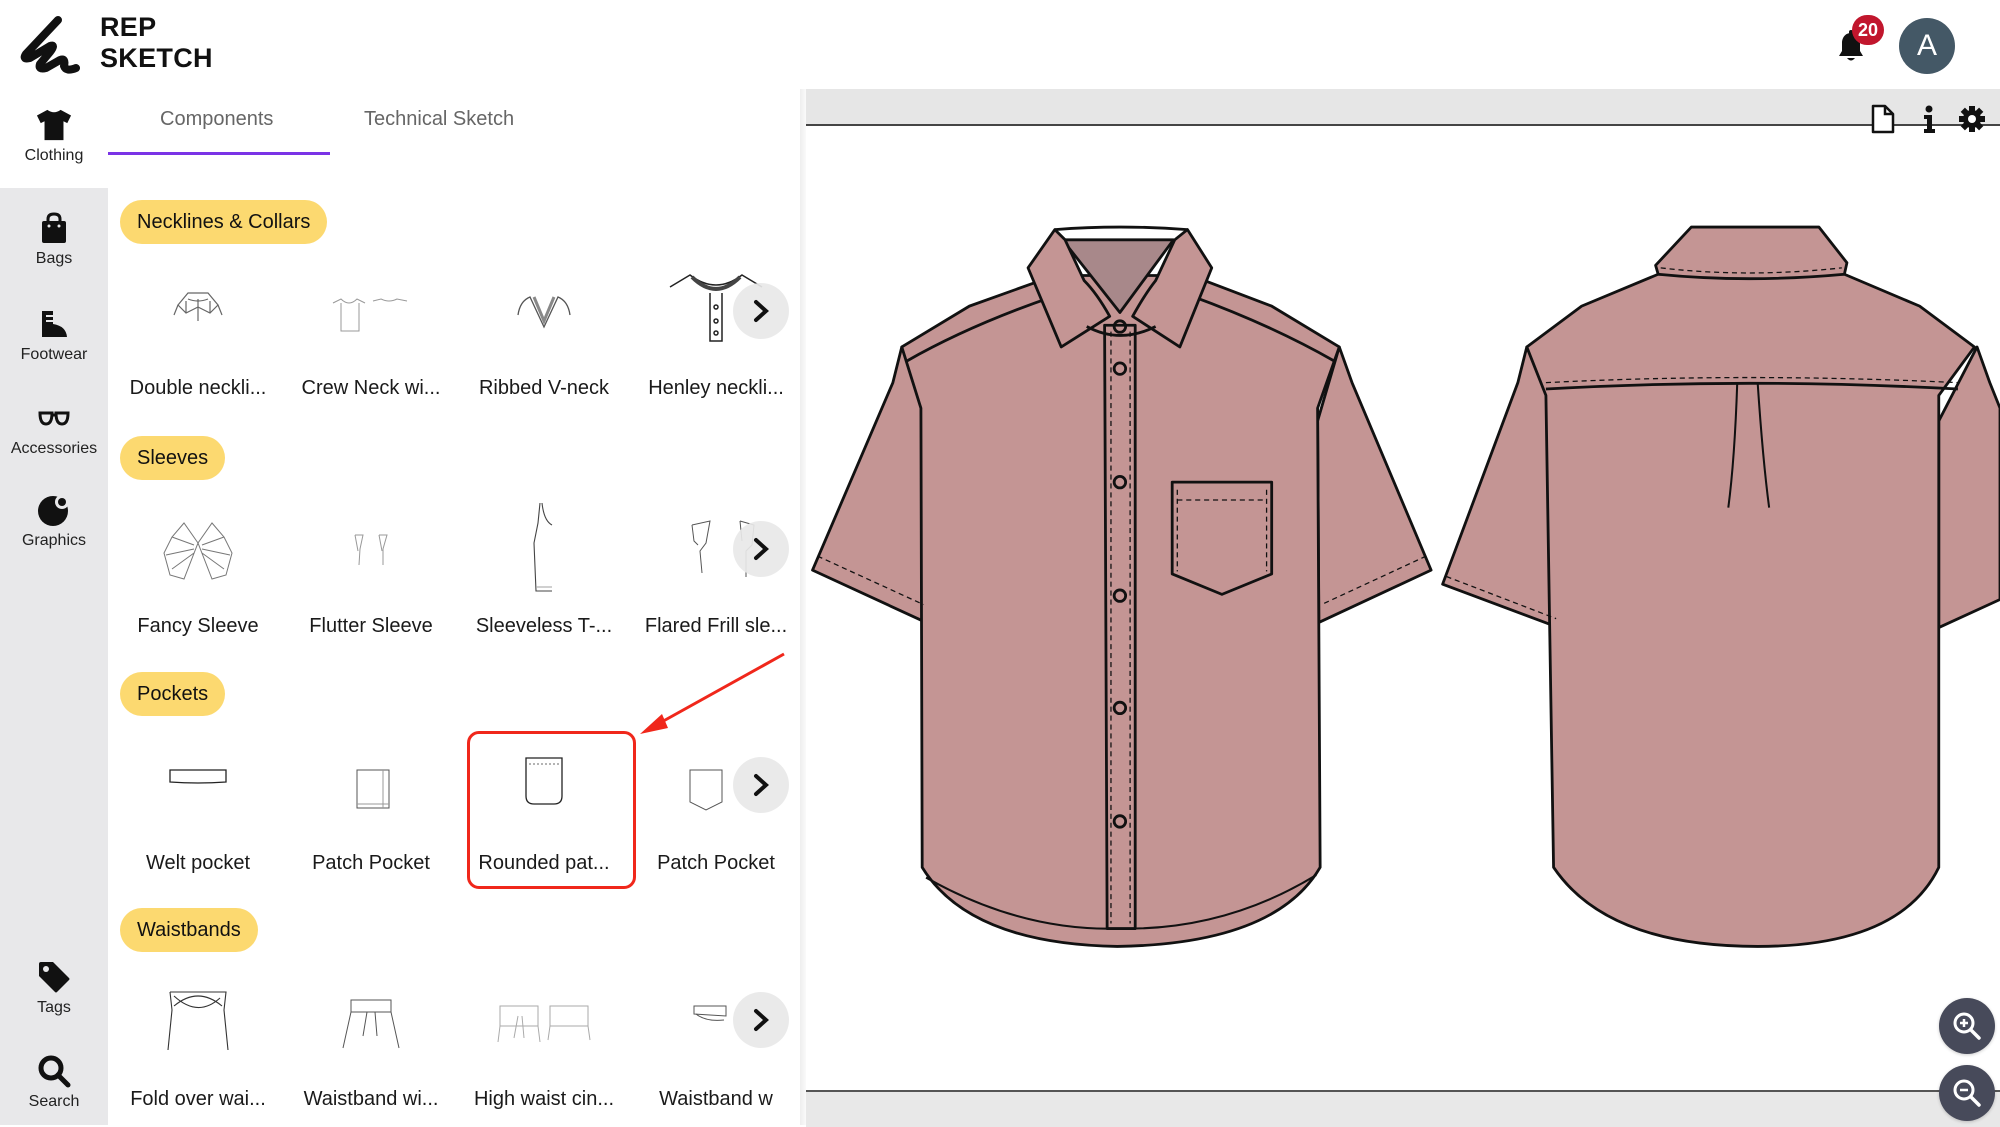 Image resolution: width=2000 pixels, height=1127 pixels. What do you see at coordinates (54, 977) in the screenshot?
I see `tag-icon` at bounding box center [54, 977].